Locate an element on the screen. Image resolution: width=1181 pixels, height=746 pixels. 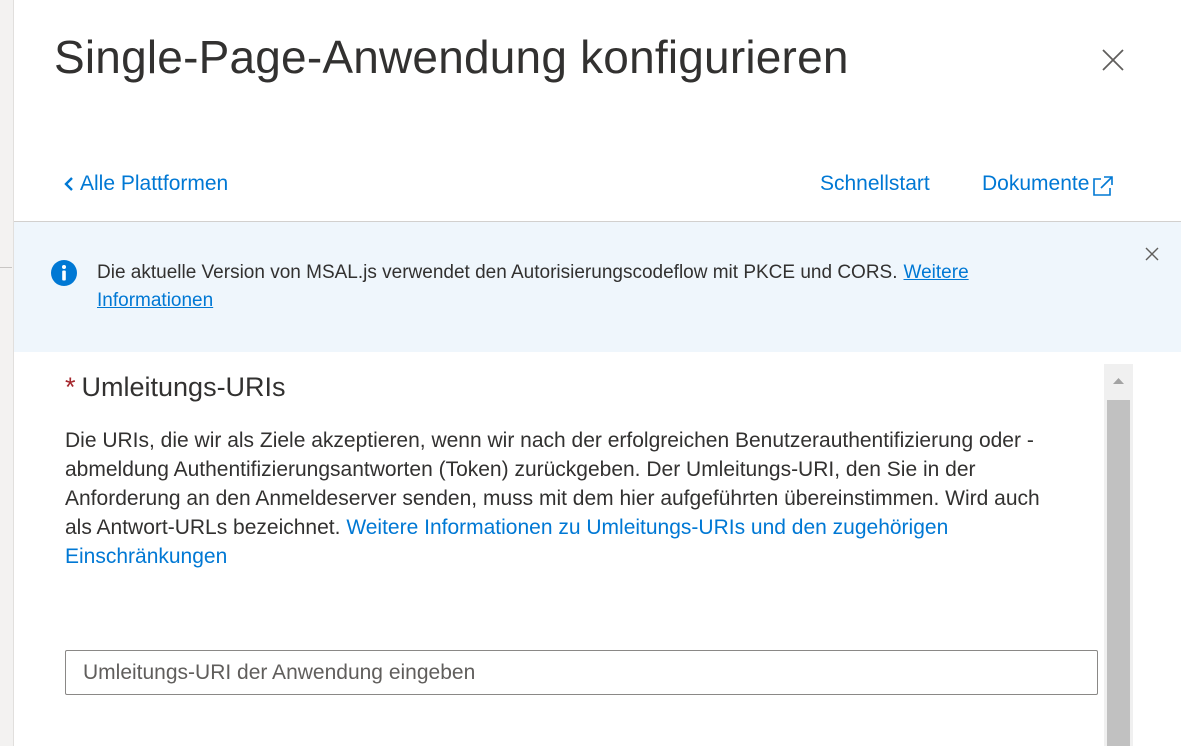
all-platforms-back-link: Alle Plattformen is located at coordinates (146, 184).